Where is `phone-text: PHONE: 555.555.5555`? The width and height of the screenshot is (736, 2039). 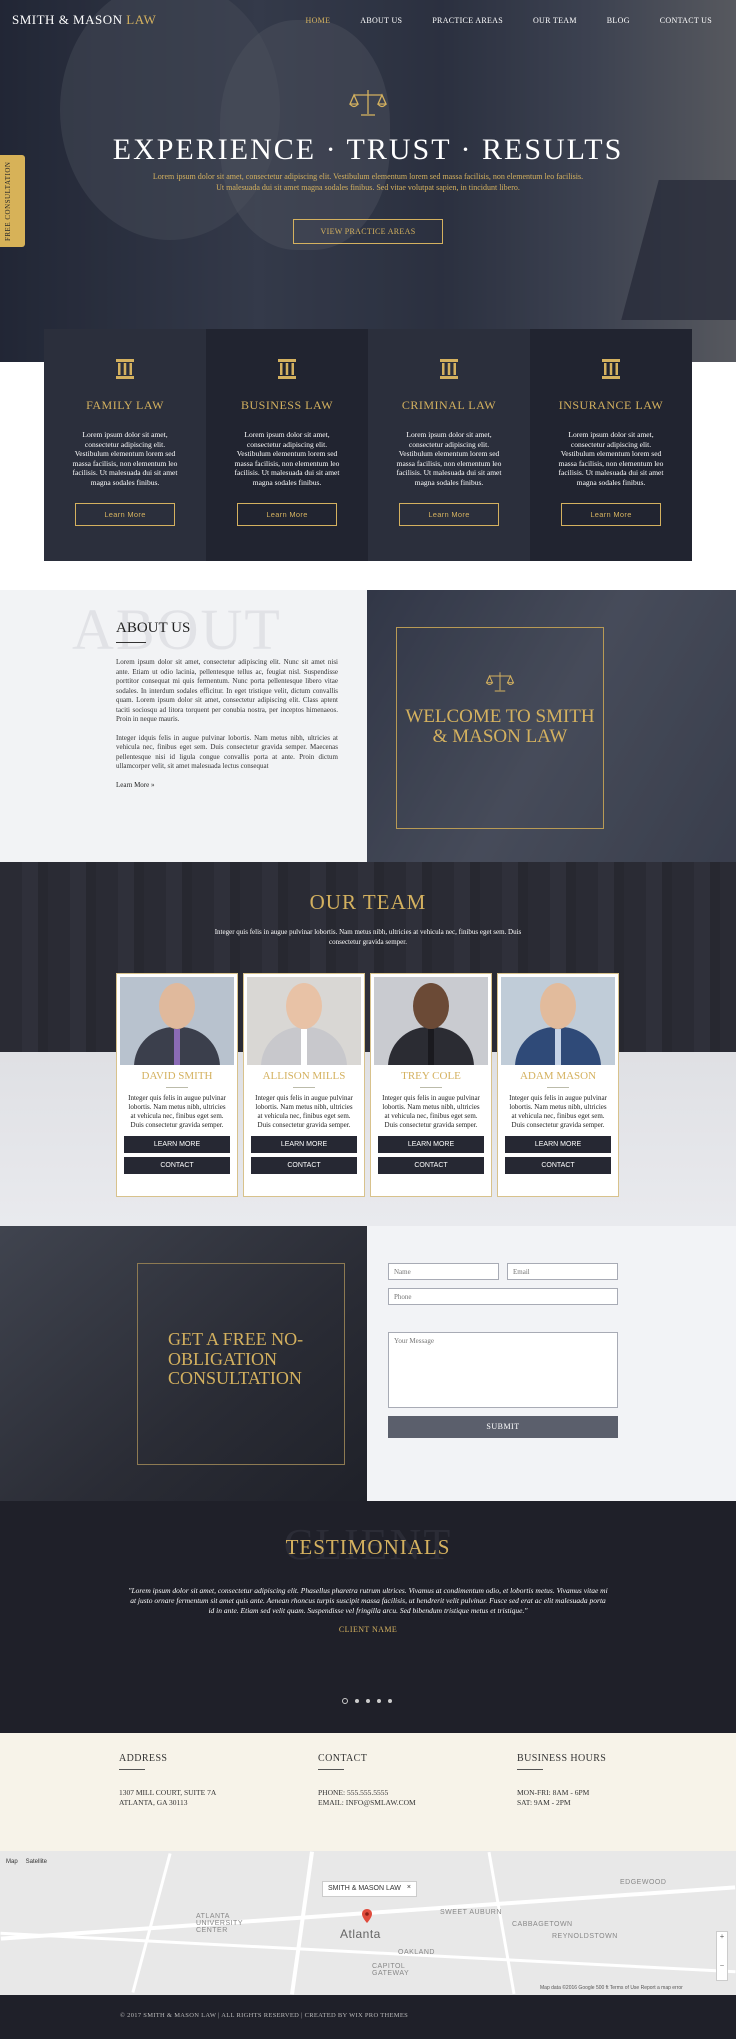
phone-text: PHONE: 555.555.5555 is located at coordinates (353, 1792).